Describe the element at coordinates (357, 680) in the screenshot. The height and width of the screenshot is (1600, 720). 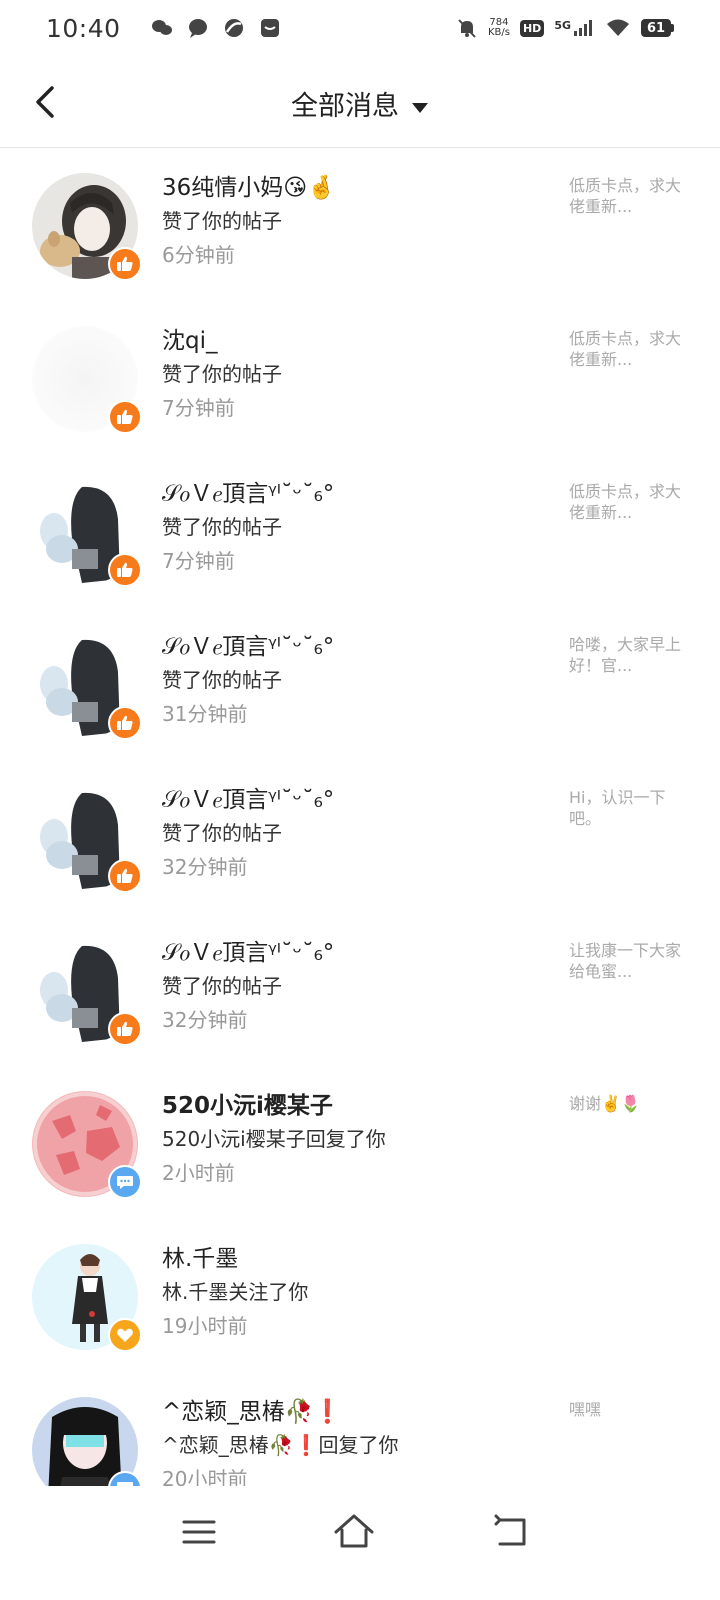
I see `message-texts: 𝒮𝑜Ｖ𝑒頂言ᵞᴵ˘ᵕ˘₆° 赞了你的帖子 31分钟前` at that location.